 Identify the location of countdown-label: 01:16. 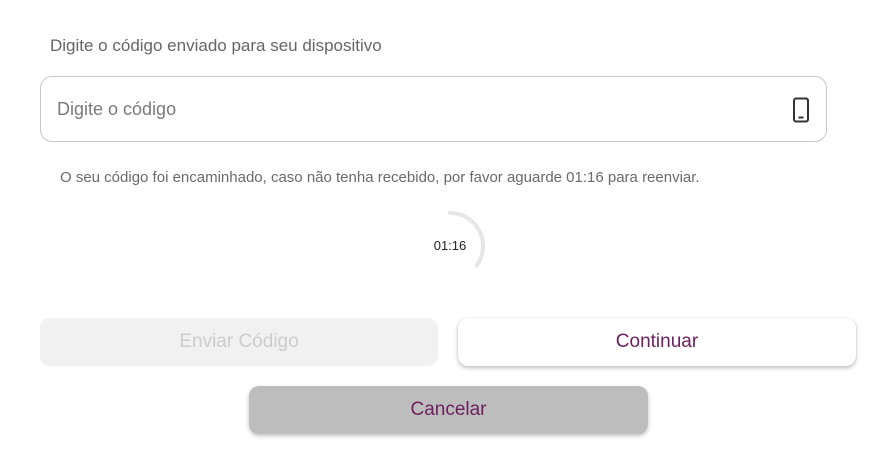
(450, 245).